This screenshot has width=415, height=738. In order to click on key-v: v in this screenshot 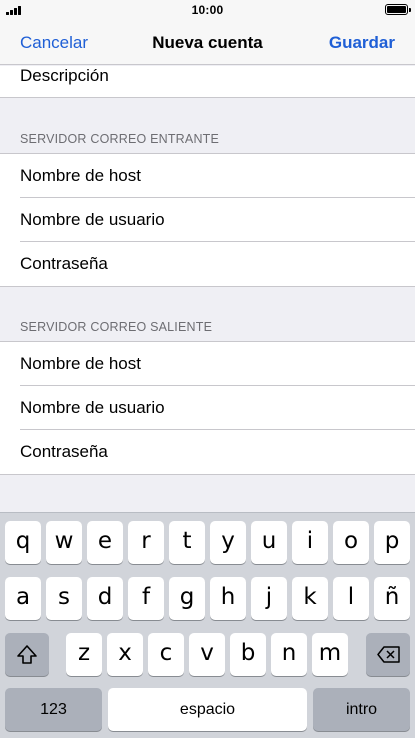, I will do `click(207, 654)`.